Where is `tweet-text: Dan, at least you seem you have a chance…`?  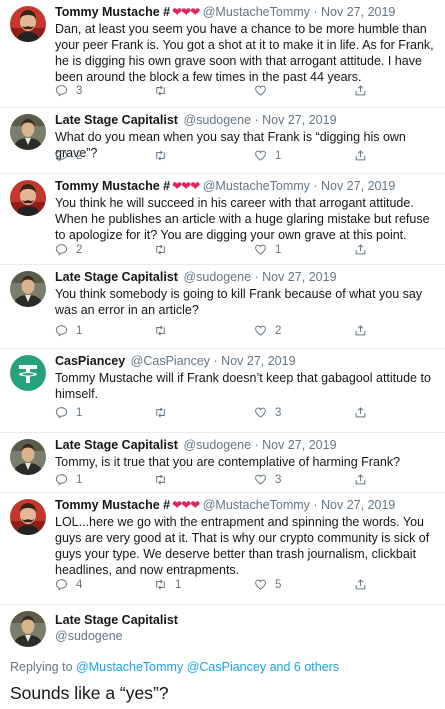 tweet-text: Dan, at least you seem you have a chance… is located at coordinates (244, 53).